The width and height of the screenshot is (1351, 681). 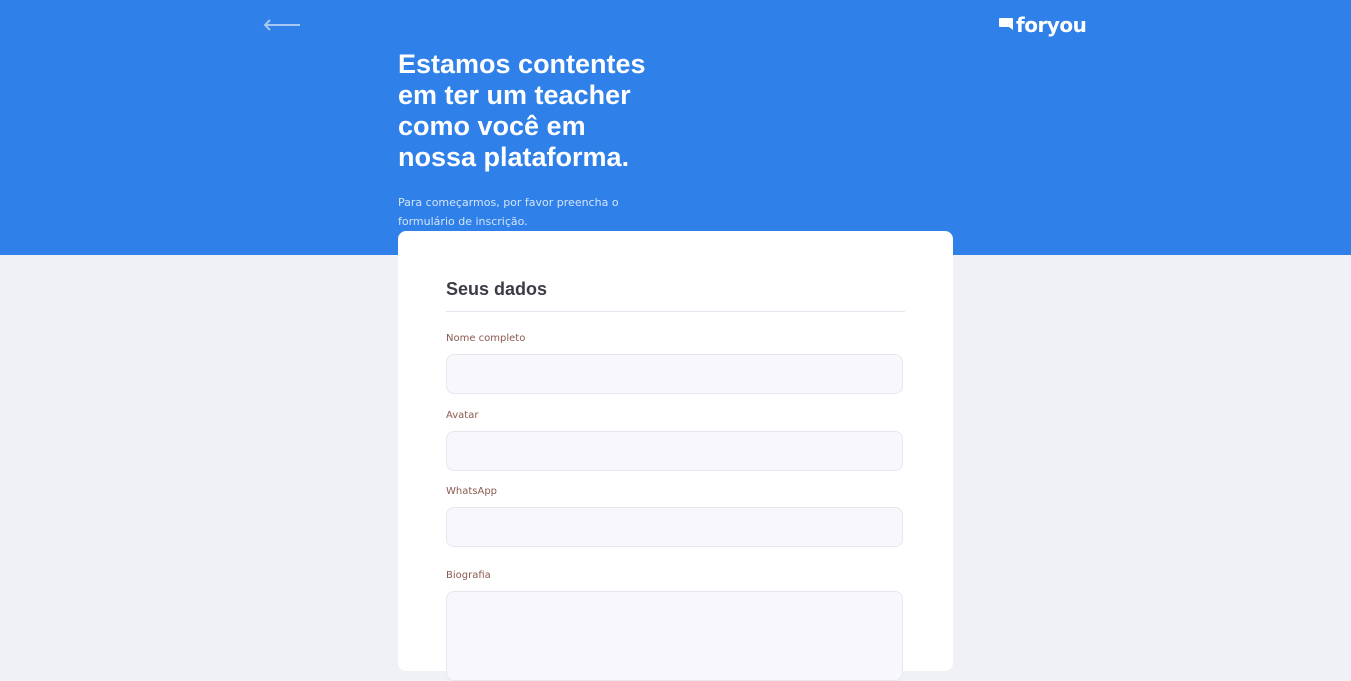 What do you see at coordinates (462, 415) in the screenshot?
I see `avatar-label: Avatar` at bounding box center [462, 415].